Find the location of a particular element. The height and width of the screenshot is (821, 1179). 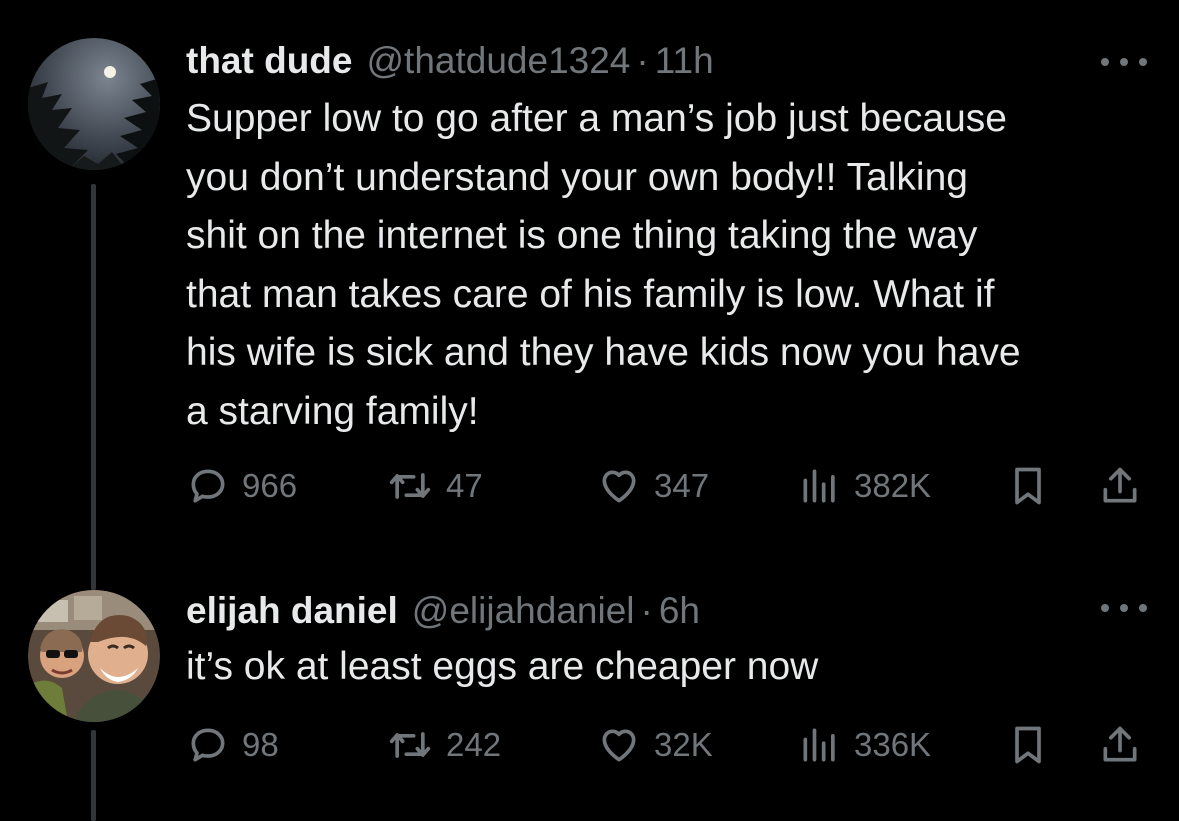

views-button: 336K is located at coordinates (864, 745).